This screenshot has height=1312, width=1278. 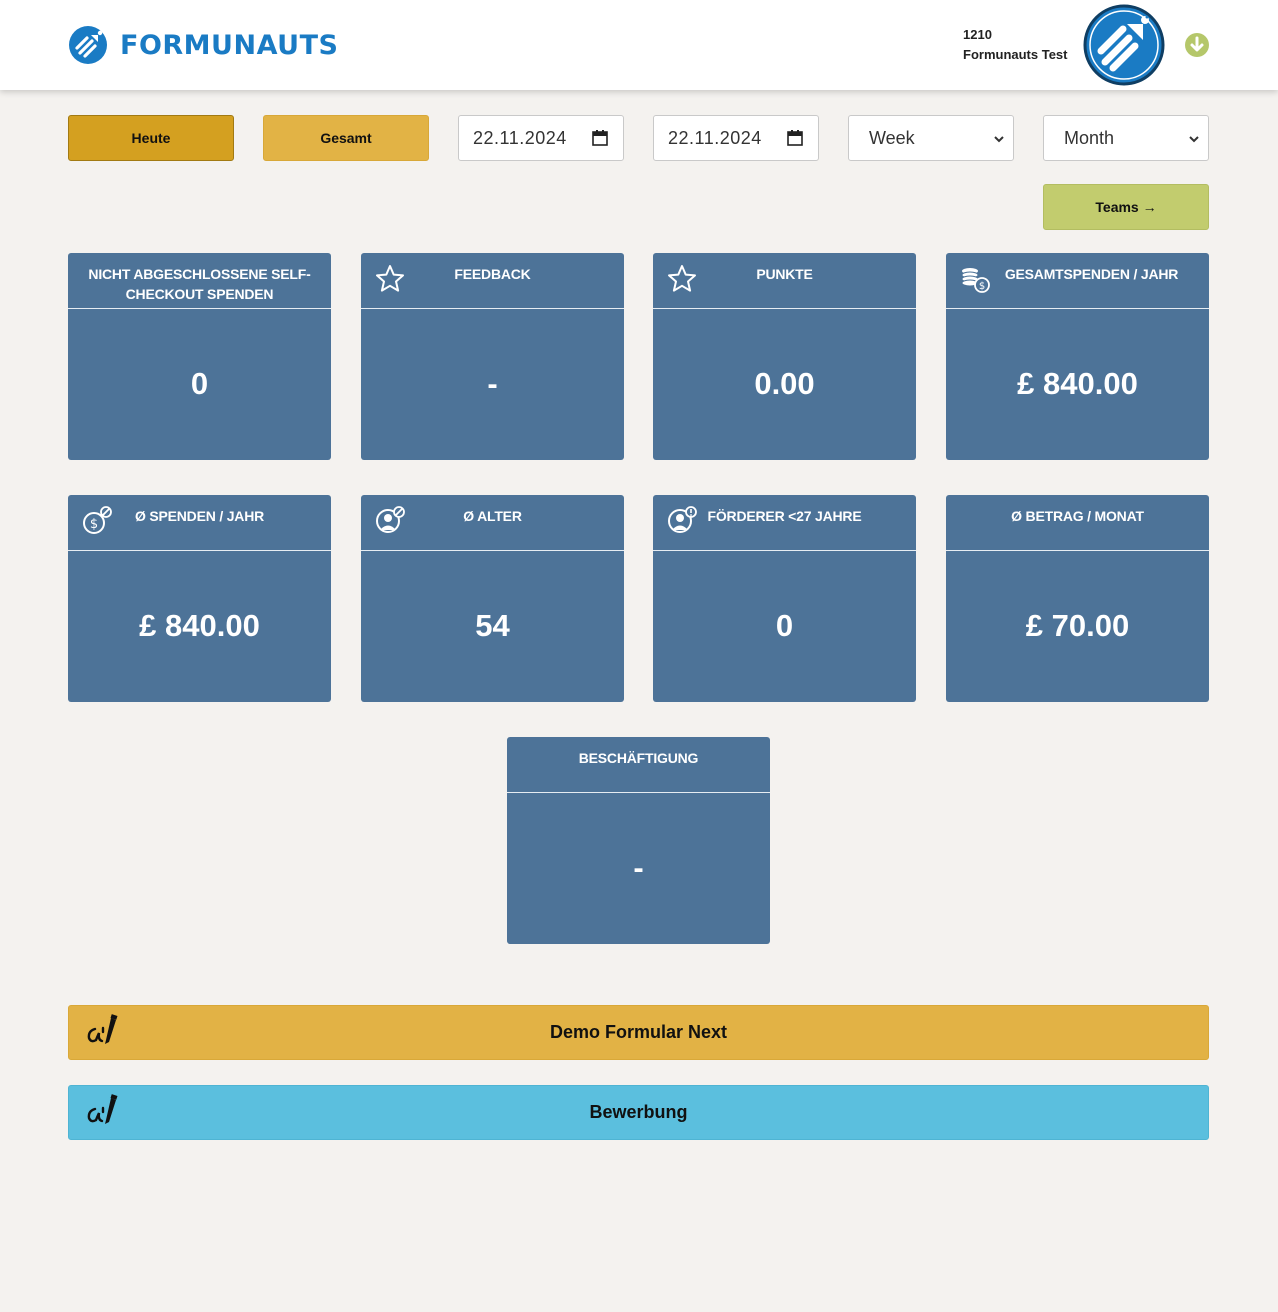 I want to click on card-title: Ø ALTER, so click(x=492, y=516).